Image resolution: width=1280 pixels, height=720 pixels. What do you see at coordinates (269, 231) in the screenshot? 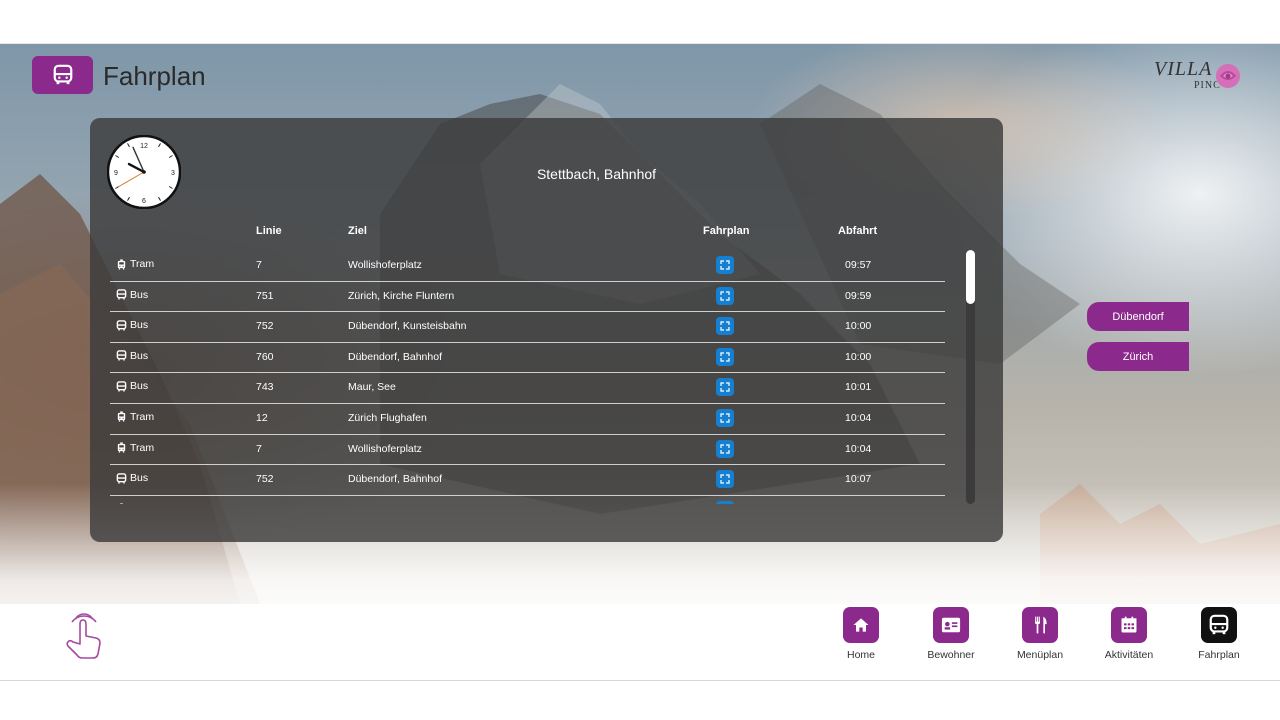
I see `column-linie: Linie` at bounding box center [269, 231].